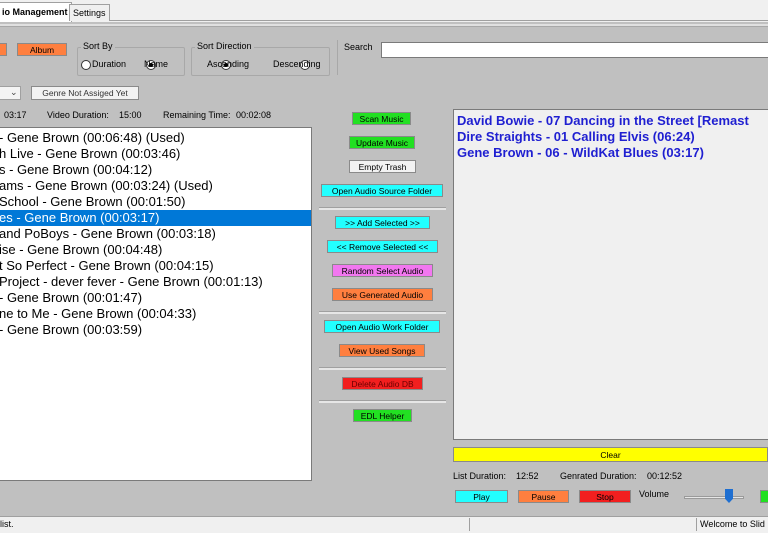 This screenshot has width=768, height=533. Describe the element at coordinates (224, 46) in the screenshot. I see `sort-direction-title: Sort Direction` at that location.